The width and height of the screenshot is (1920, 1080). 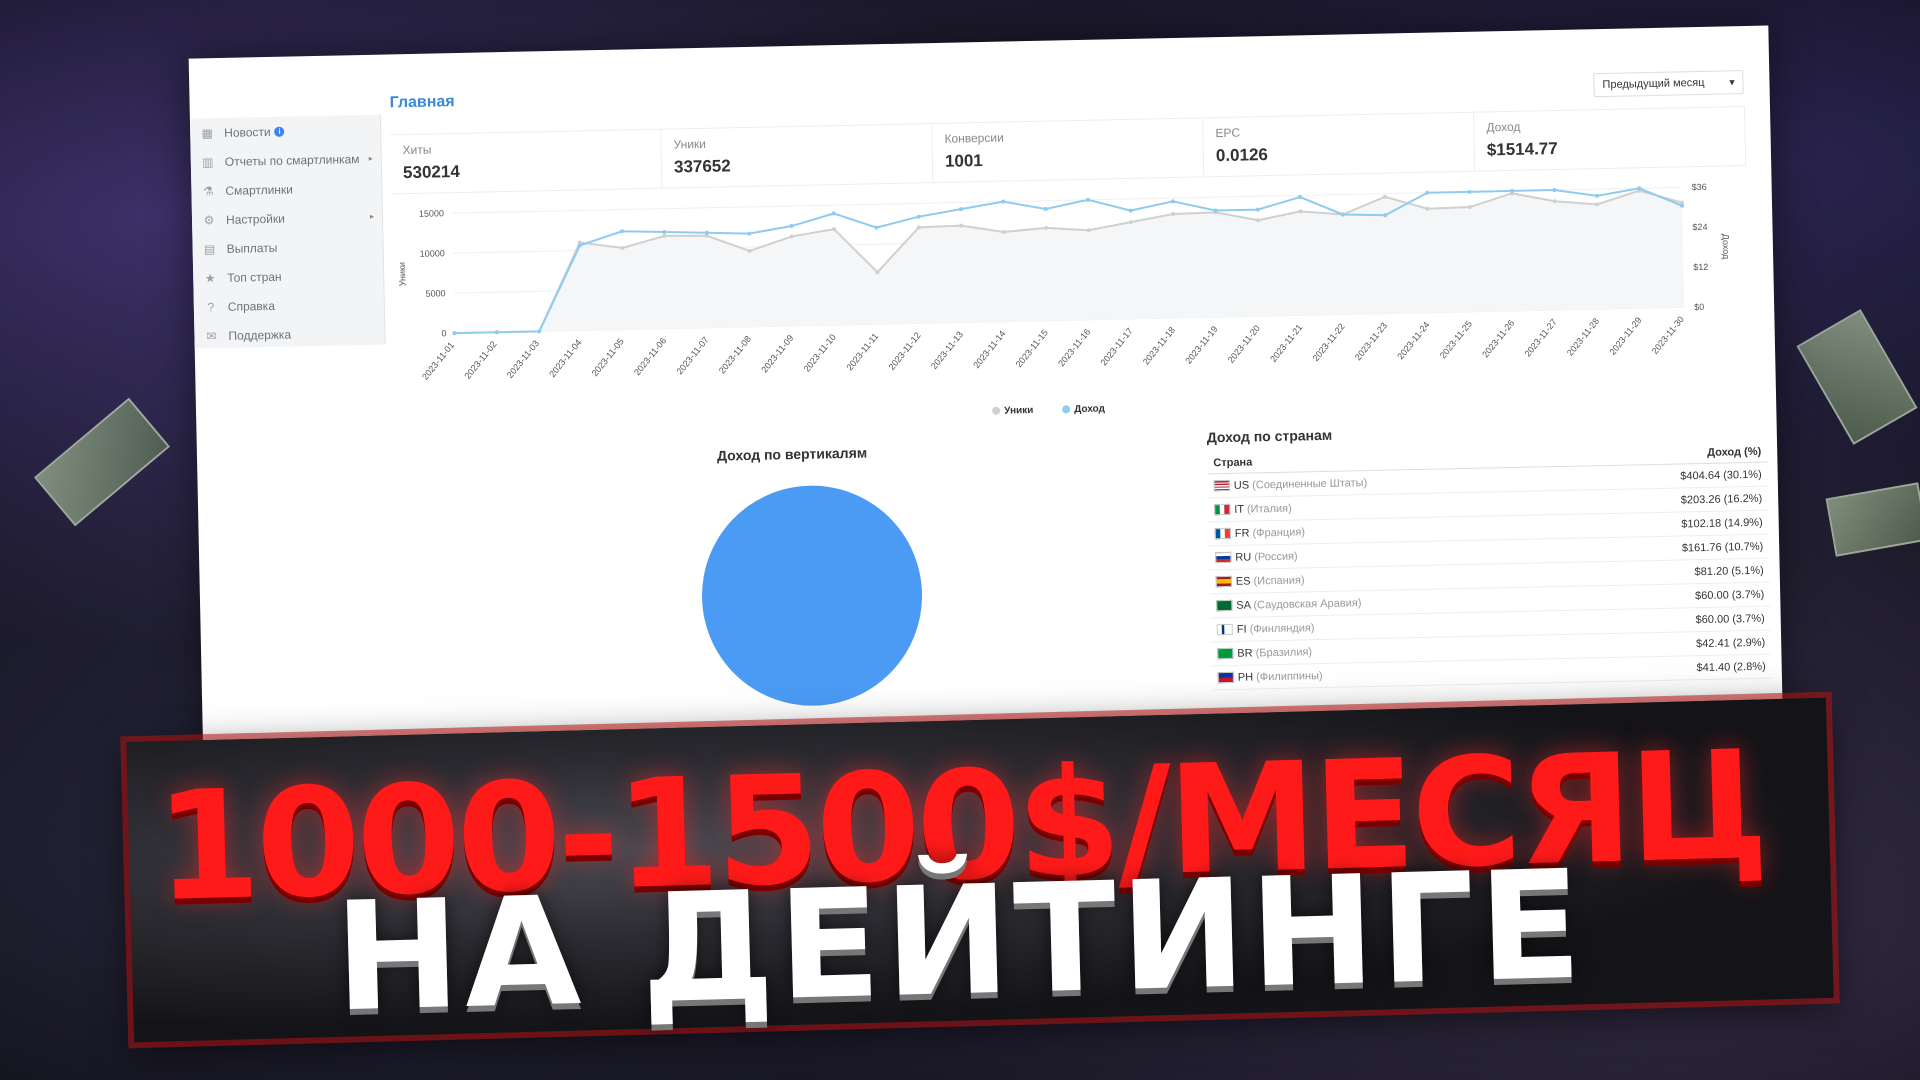 What do you see at coordinates (211, 306) in the screenshot?
I see `help-icon: ?` at bounding box center [211, 306].